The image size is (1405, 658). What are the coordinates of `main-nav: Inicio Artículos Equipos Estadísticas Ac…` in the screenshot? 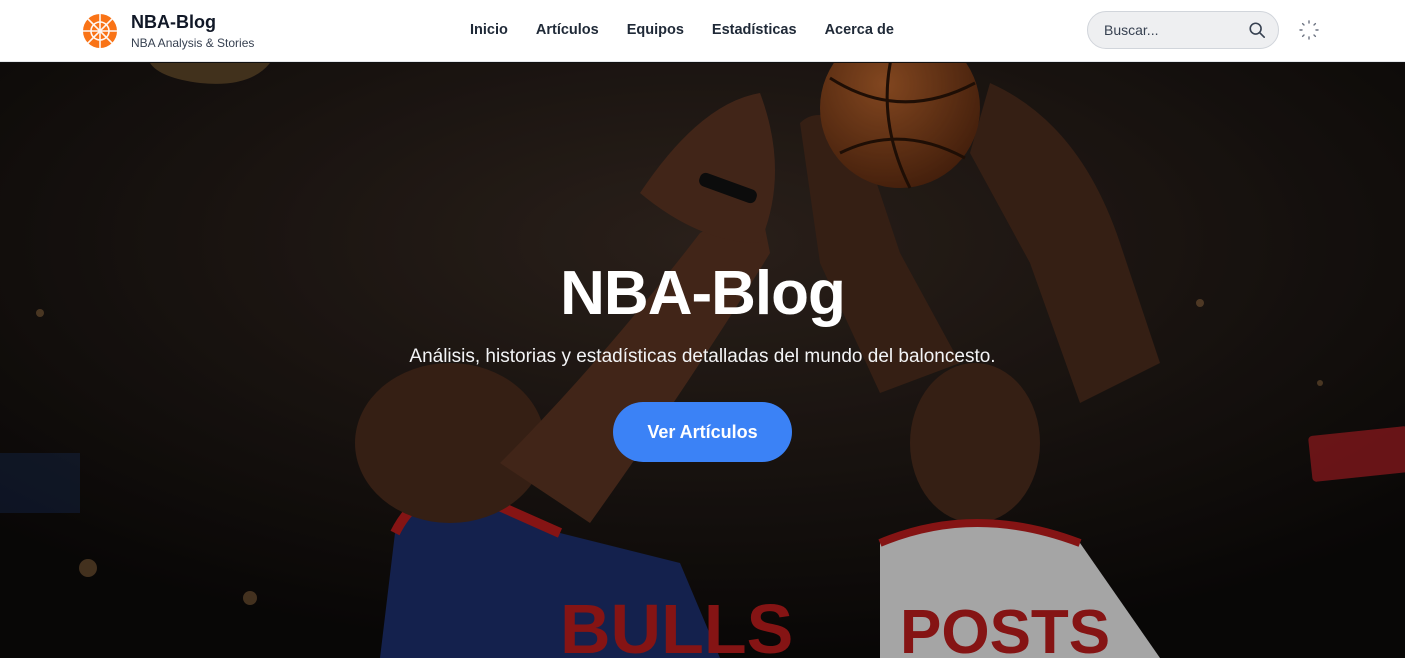 It's located at (682, 30).